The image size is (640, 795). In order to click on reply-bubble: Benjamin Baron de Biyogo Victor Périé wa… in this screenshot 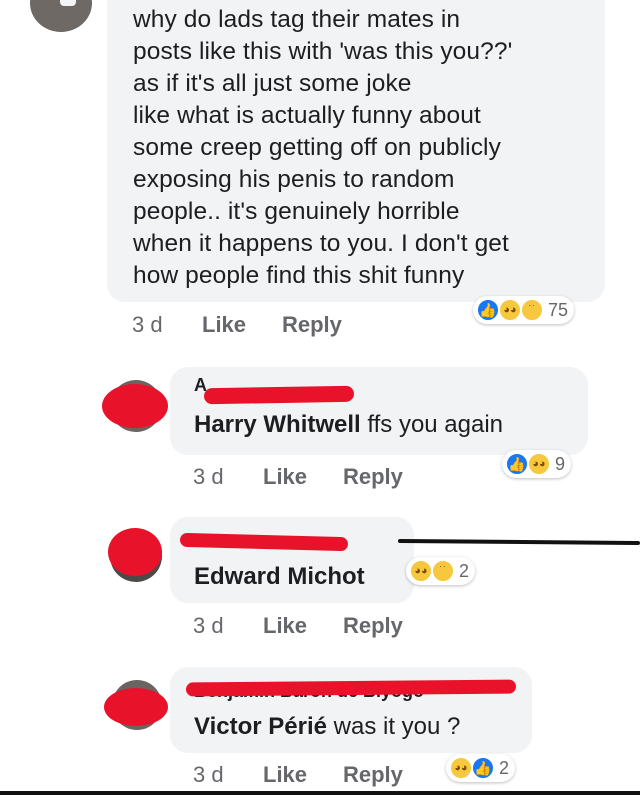, I will do `click(351, 710)`.